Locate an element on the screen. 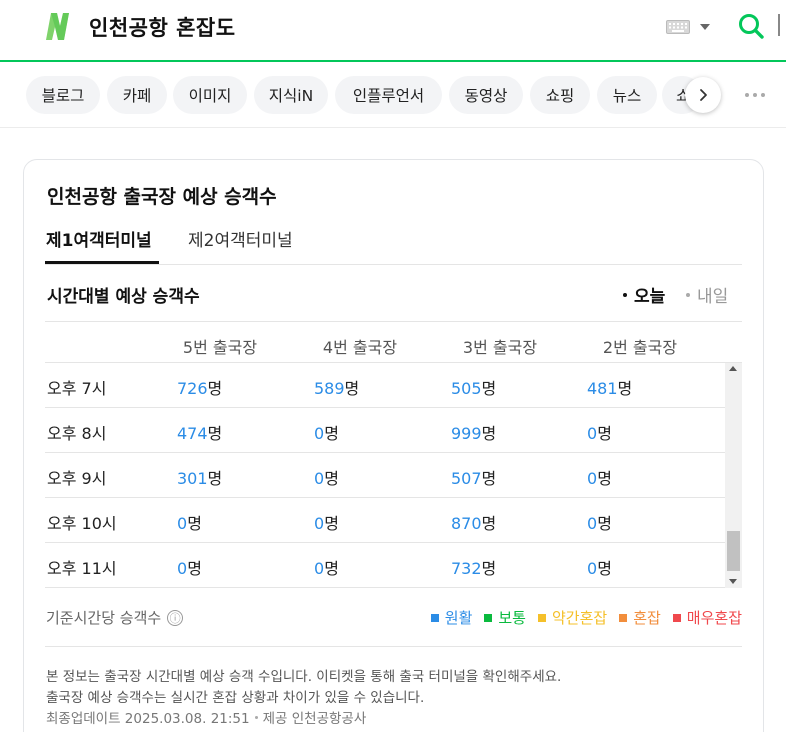 This screenshot has width=786, height=732. count-cell: 589명 is located at coordinates (336, 387).